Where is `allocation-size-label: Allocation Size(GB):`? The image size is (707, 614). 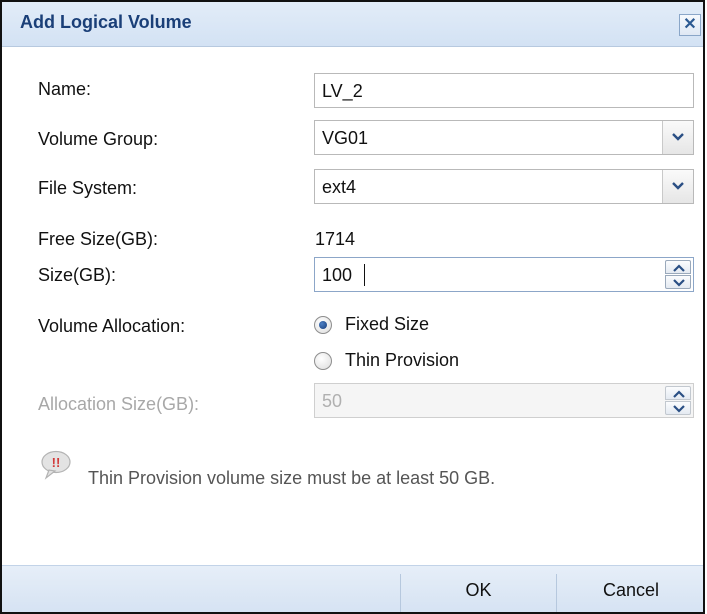 allocation-size-label: Allocation Size(GB): is located at coordinates (119, 404).